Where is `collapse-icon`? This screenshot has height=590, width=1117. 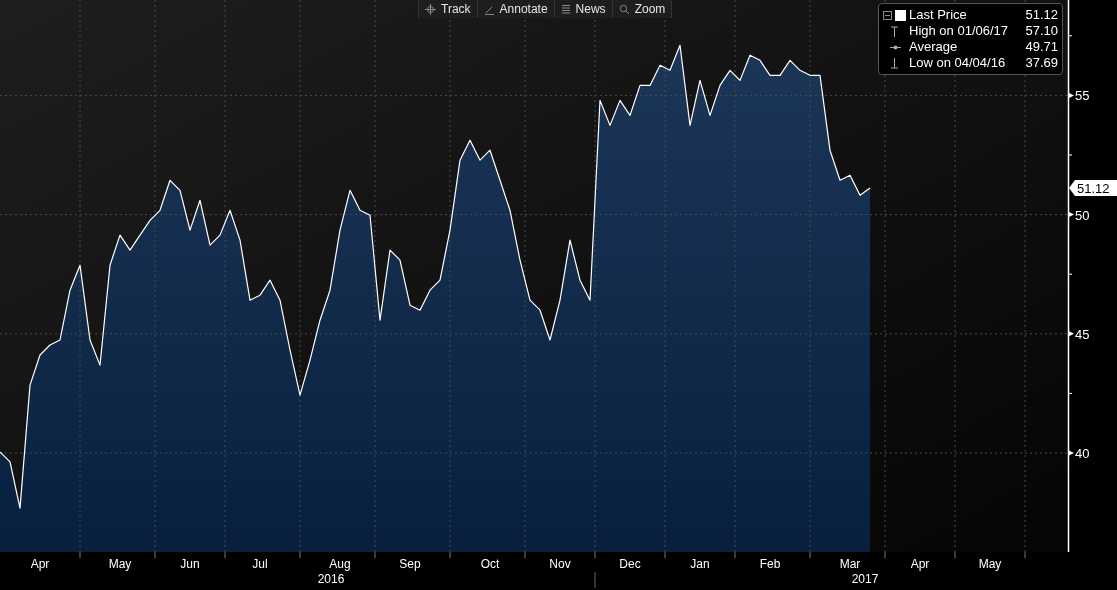 collapse-icon is located at coordinates (887, 15).